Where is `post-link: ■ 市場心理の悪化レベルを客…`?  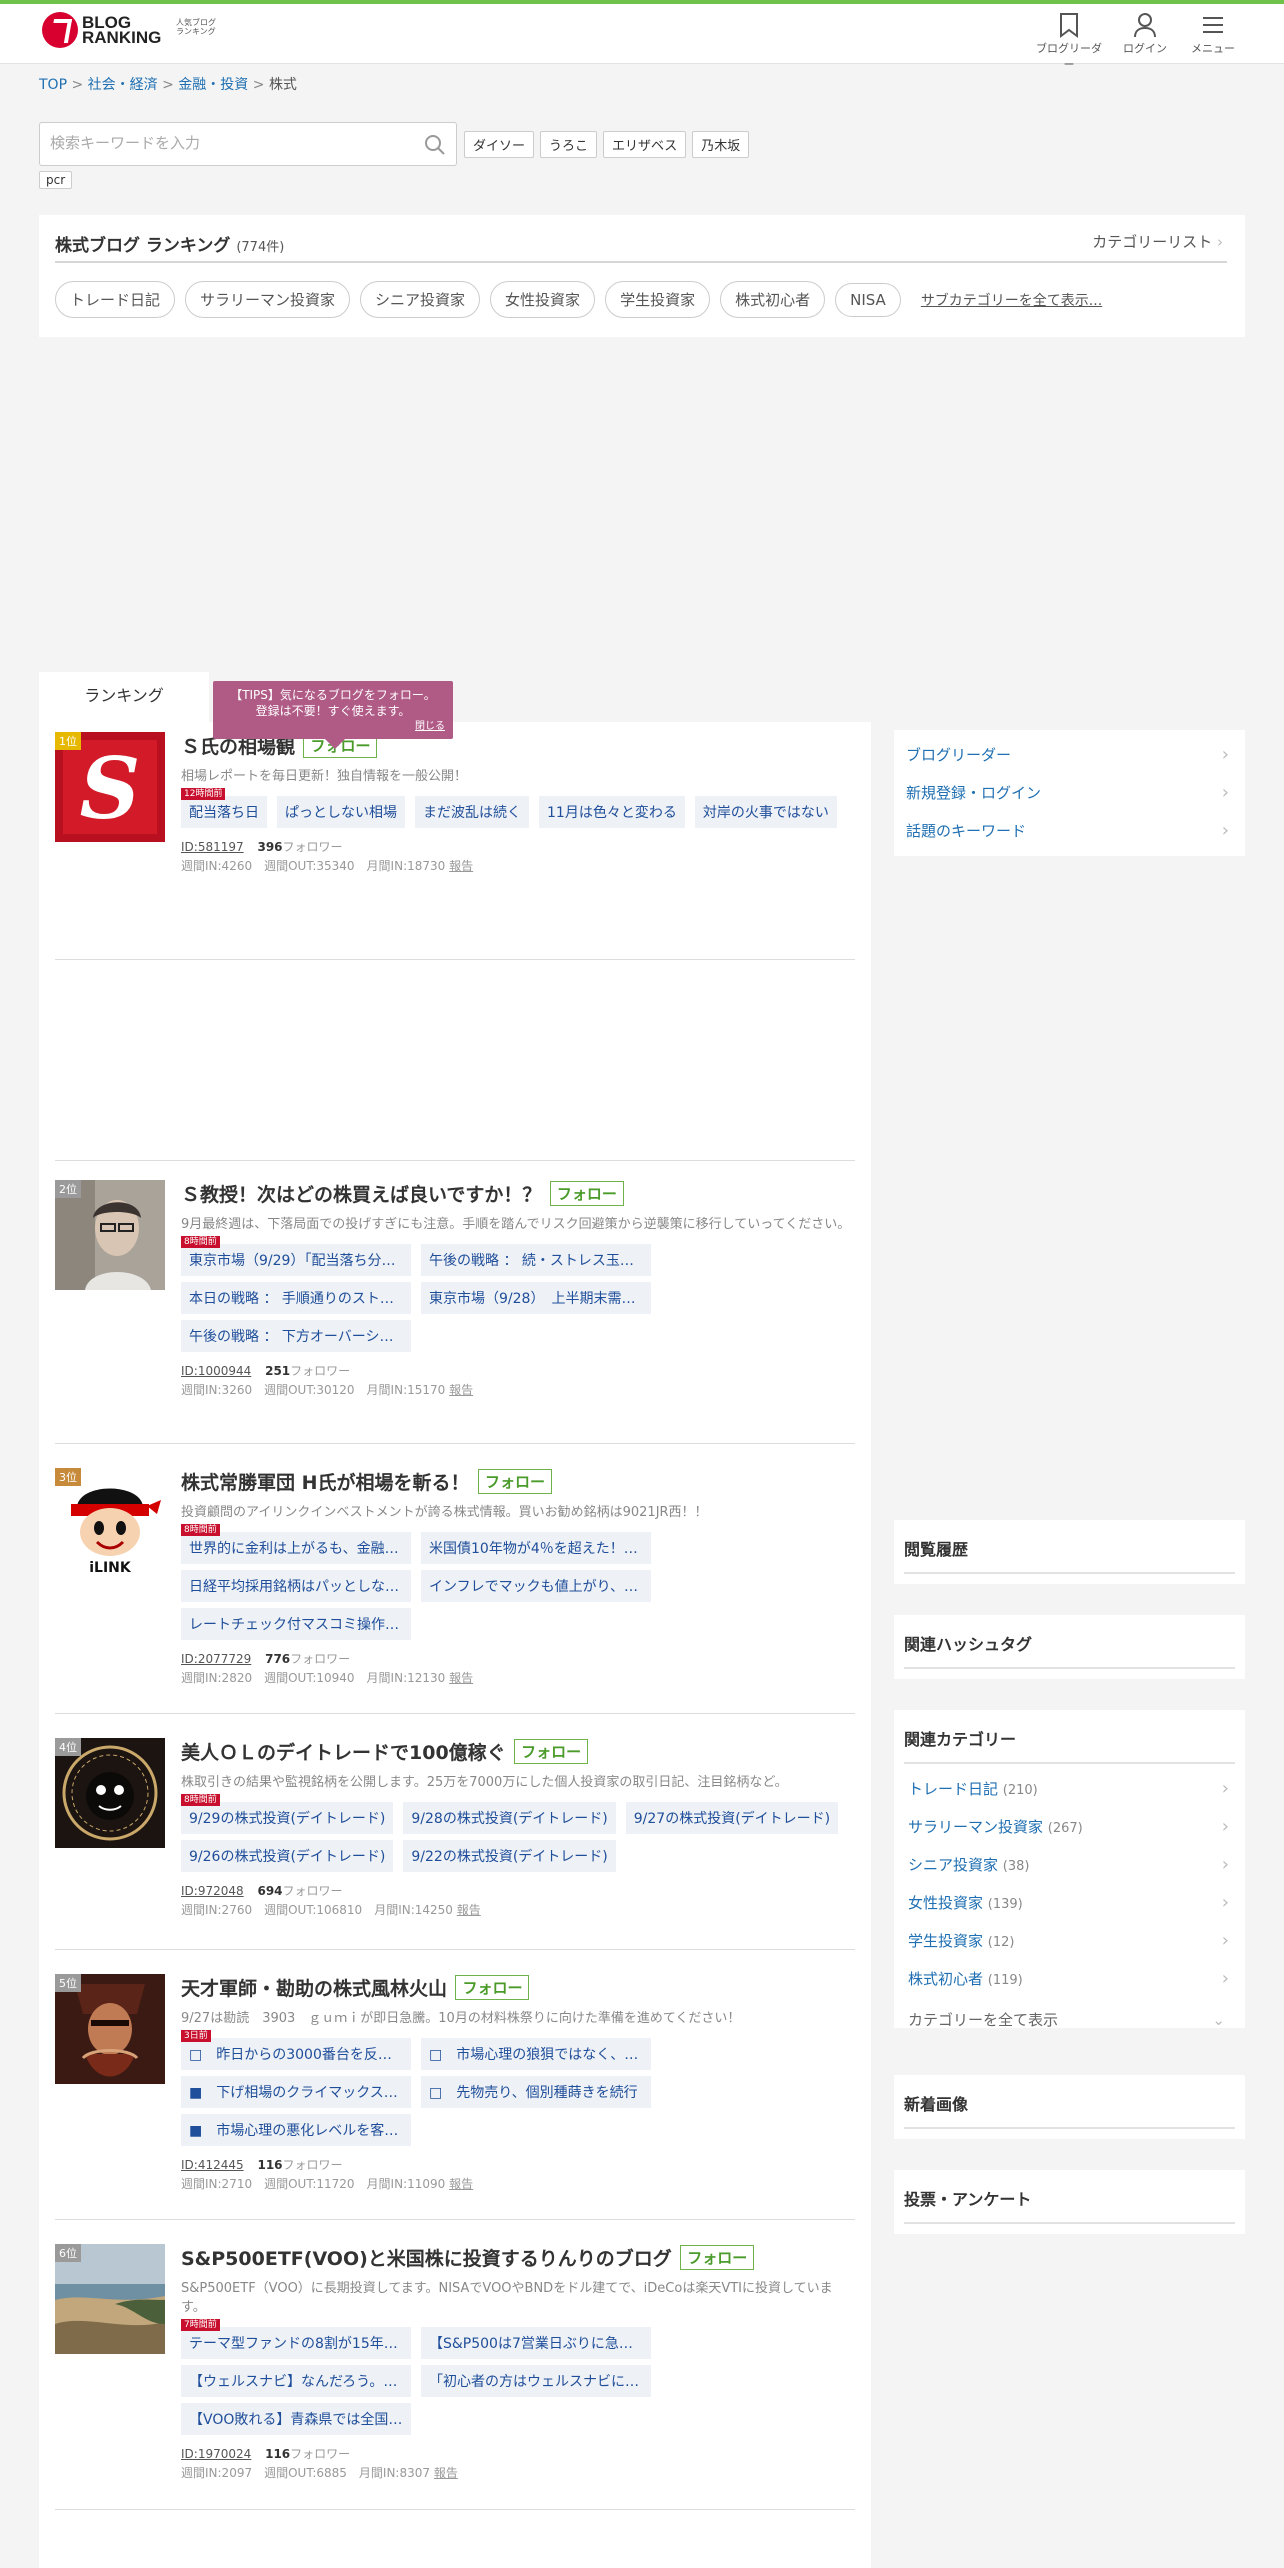 post-link: ■ 市場心理の悪化レベルを客… is located at coordinates (296, 2130).